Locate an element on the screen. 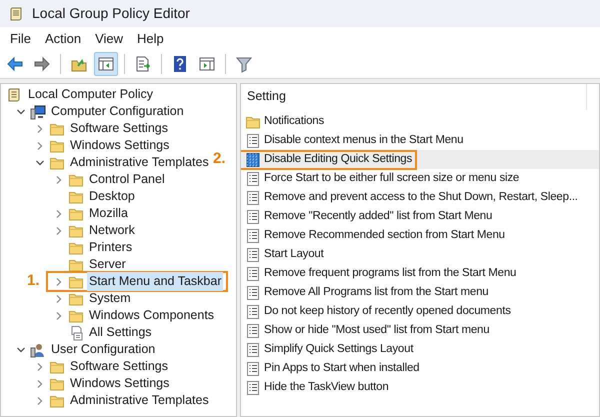  setting-row: Pin Apps to Start when installed is located at coordinates (420, 368).